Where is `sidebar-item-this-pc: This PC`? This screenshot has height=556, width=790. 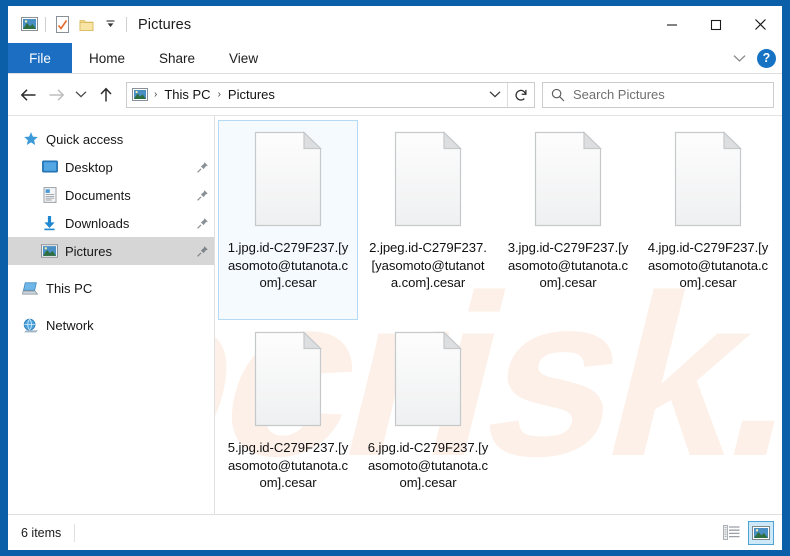
sidebar-item-this-pc: This PC is located at coordinates (111, 288).